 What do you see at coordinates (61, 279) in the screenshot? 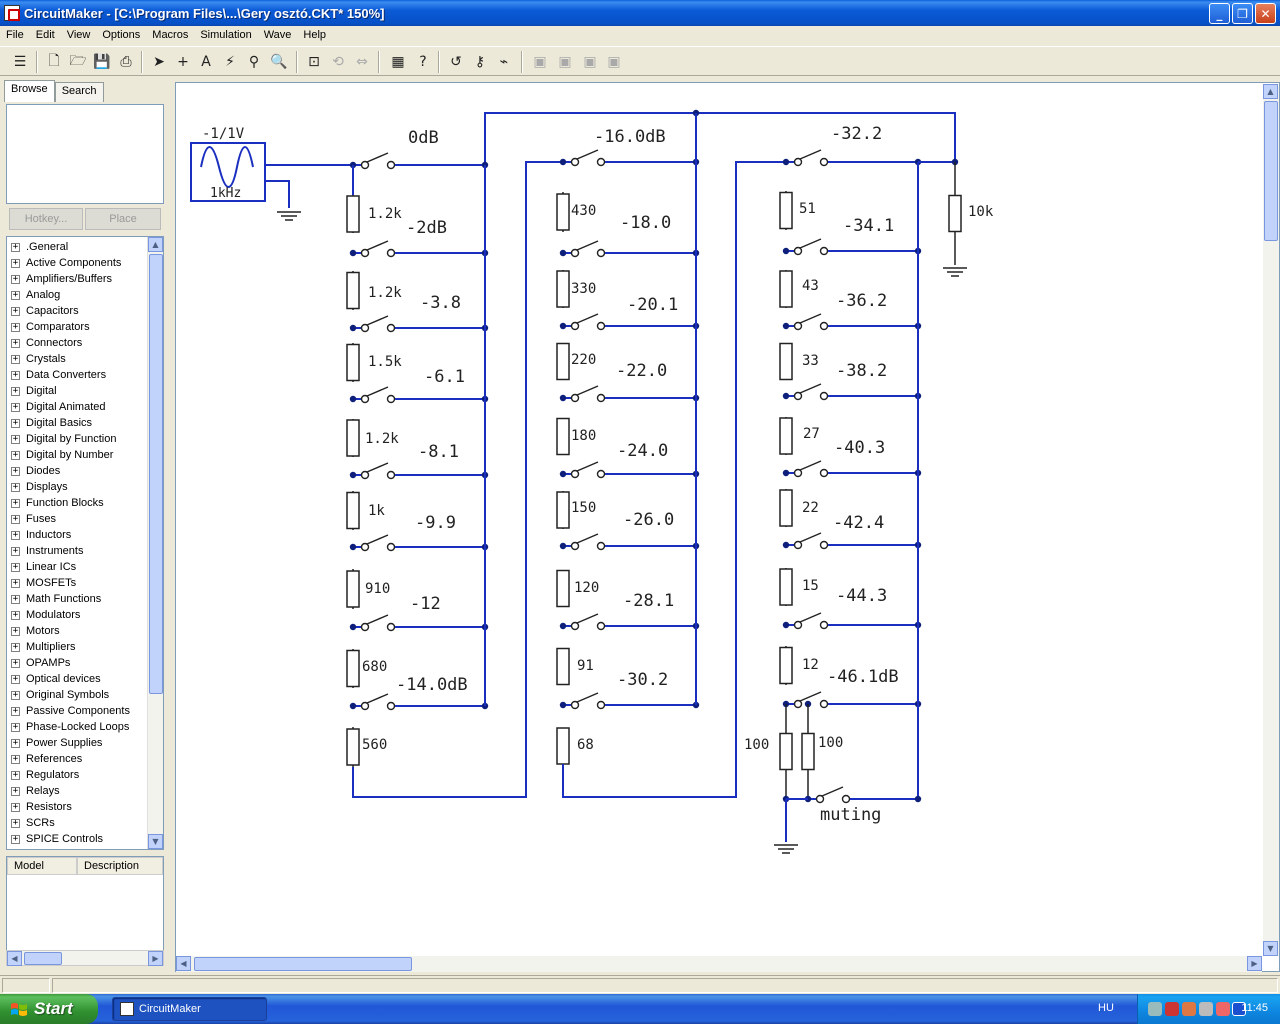
I see `tree-item: + Amplifiers/Buffers` at bounding box center [61, 279].